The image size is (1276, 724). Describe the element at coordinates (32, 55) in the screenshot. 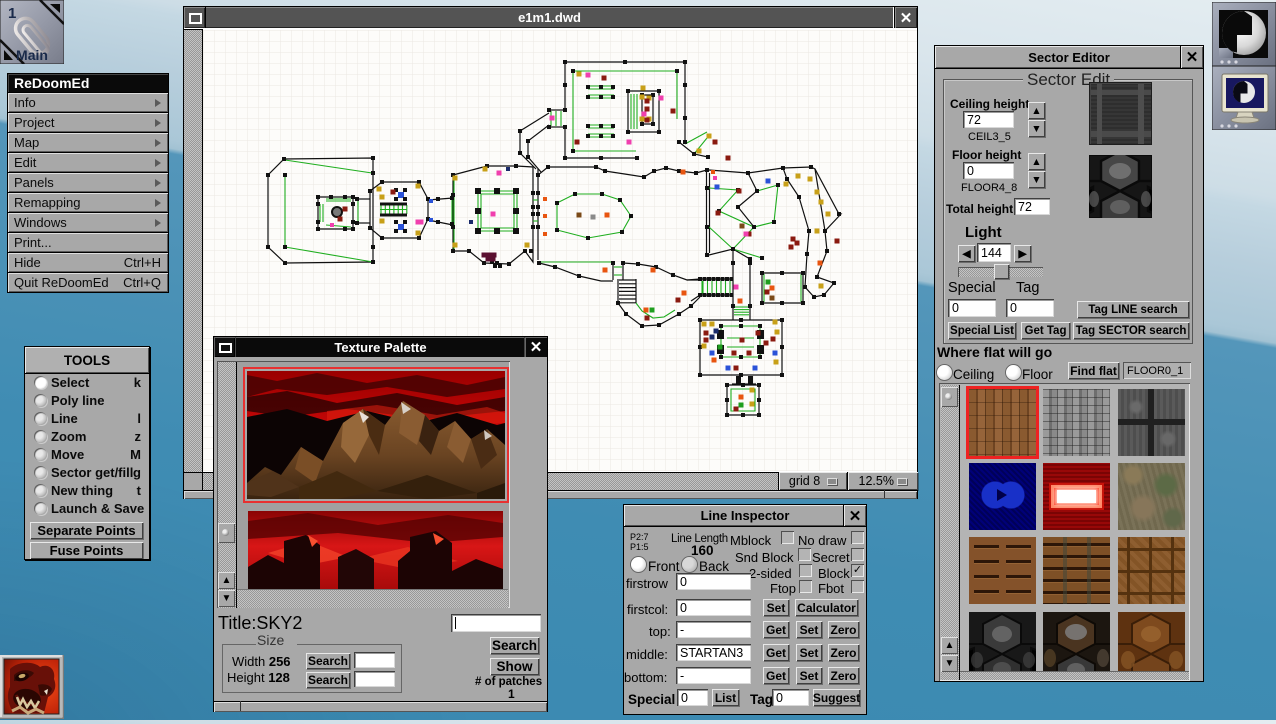

I see `svg-text: Main` at that location.